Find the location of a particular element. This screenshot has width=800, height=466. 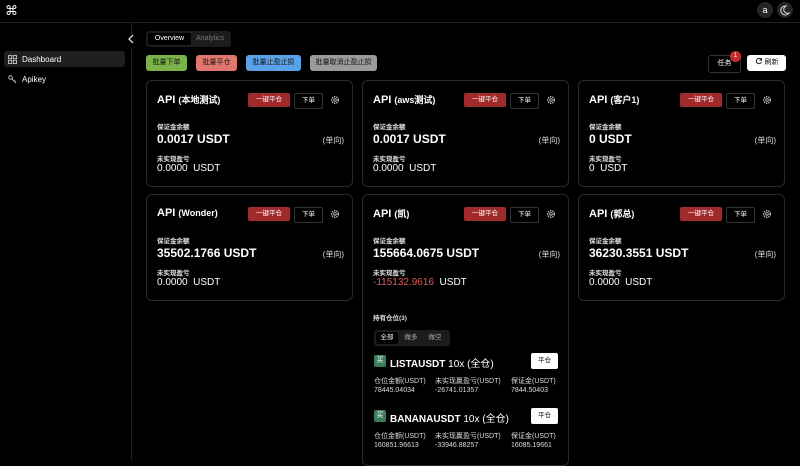

grid-icon is located at coordinates (13, 59).